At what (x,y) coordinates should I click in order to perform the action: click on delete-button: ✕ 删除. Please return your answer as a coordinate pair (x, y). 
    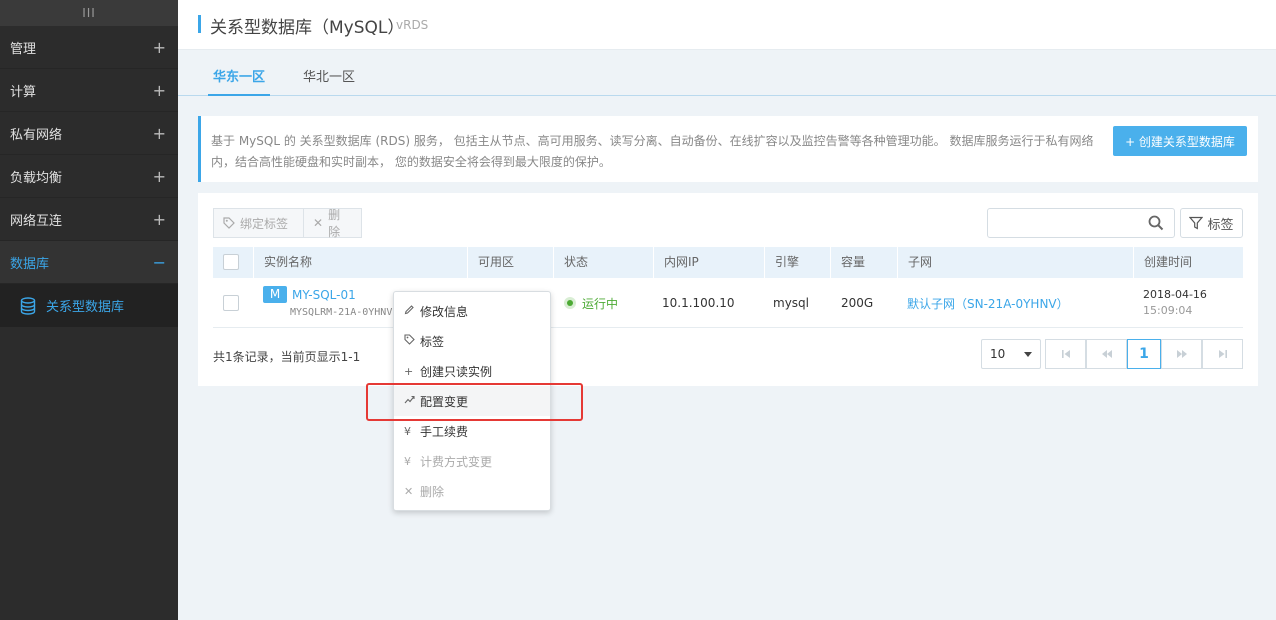
    Looking at the image, I should click on (332, 223).